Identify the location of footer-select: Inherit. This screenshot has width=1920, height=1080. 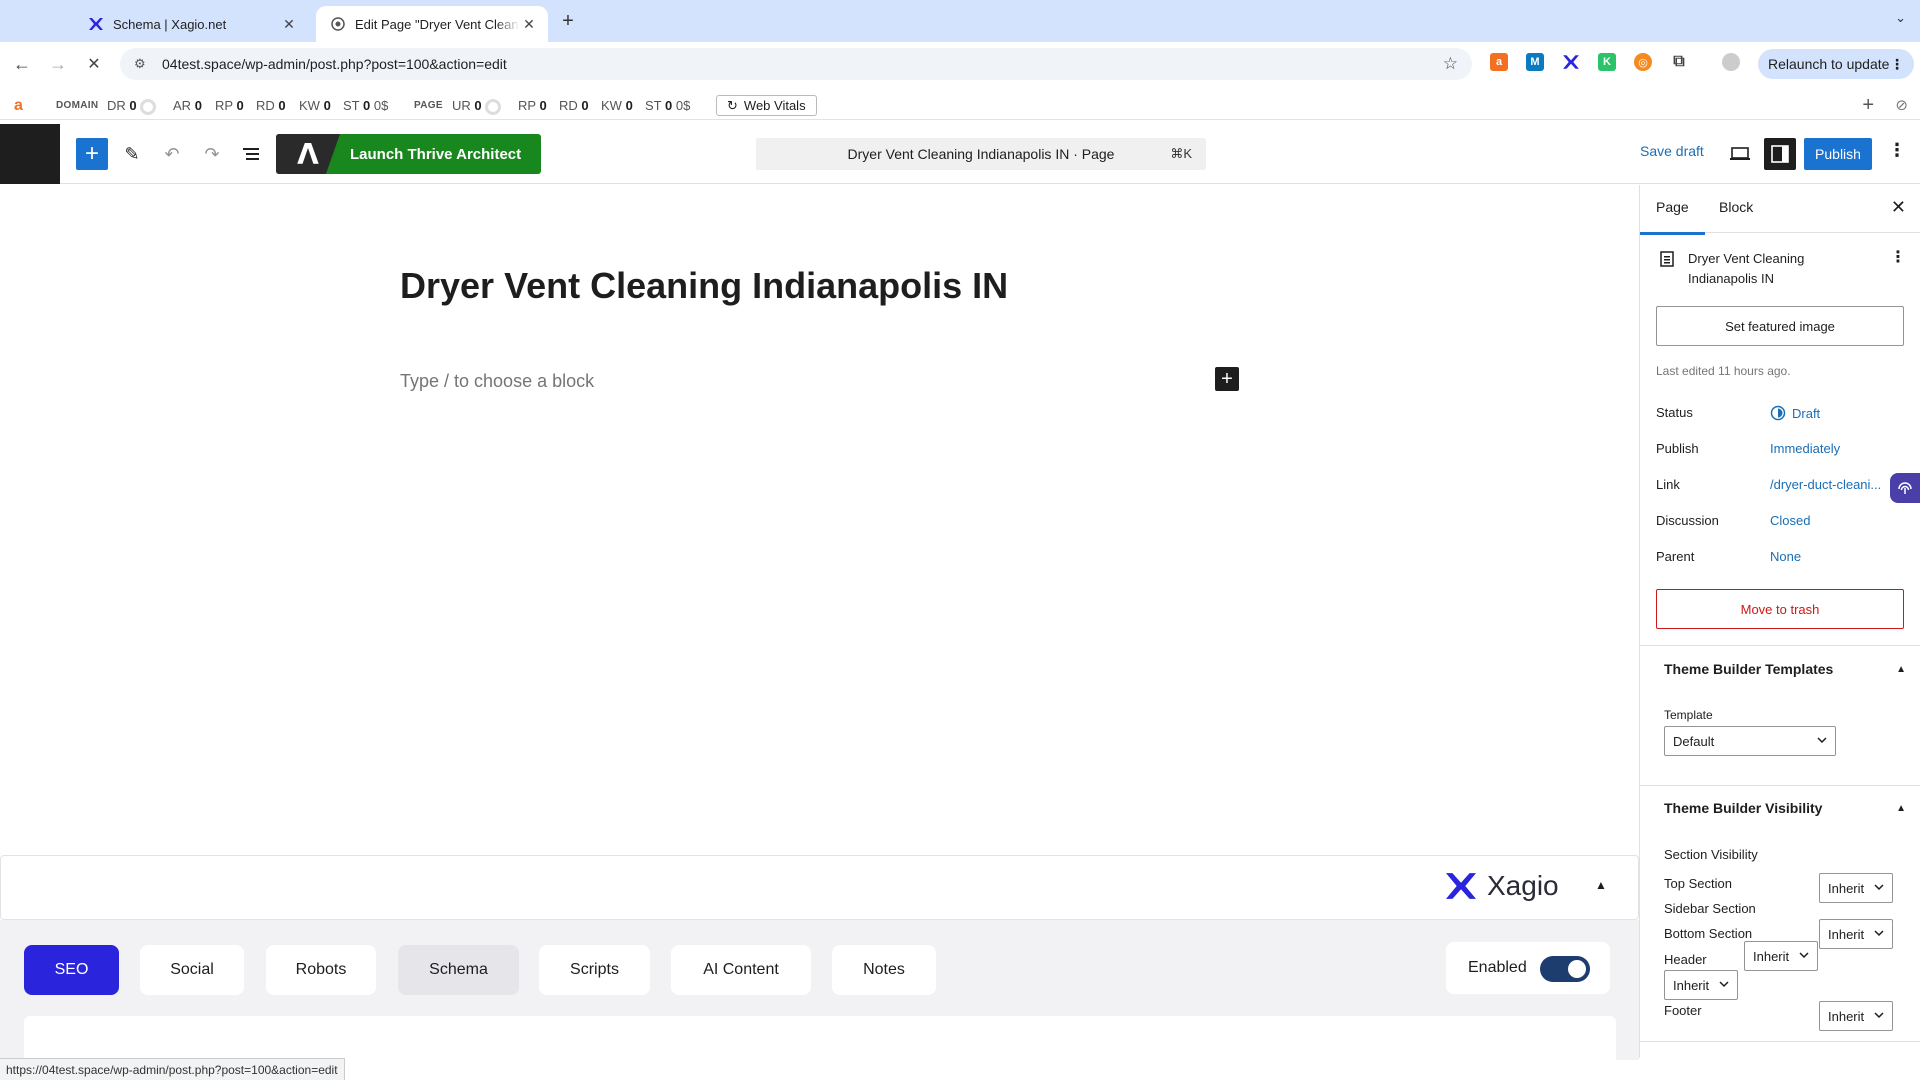
(1856, 1016).